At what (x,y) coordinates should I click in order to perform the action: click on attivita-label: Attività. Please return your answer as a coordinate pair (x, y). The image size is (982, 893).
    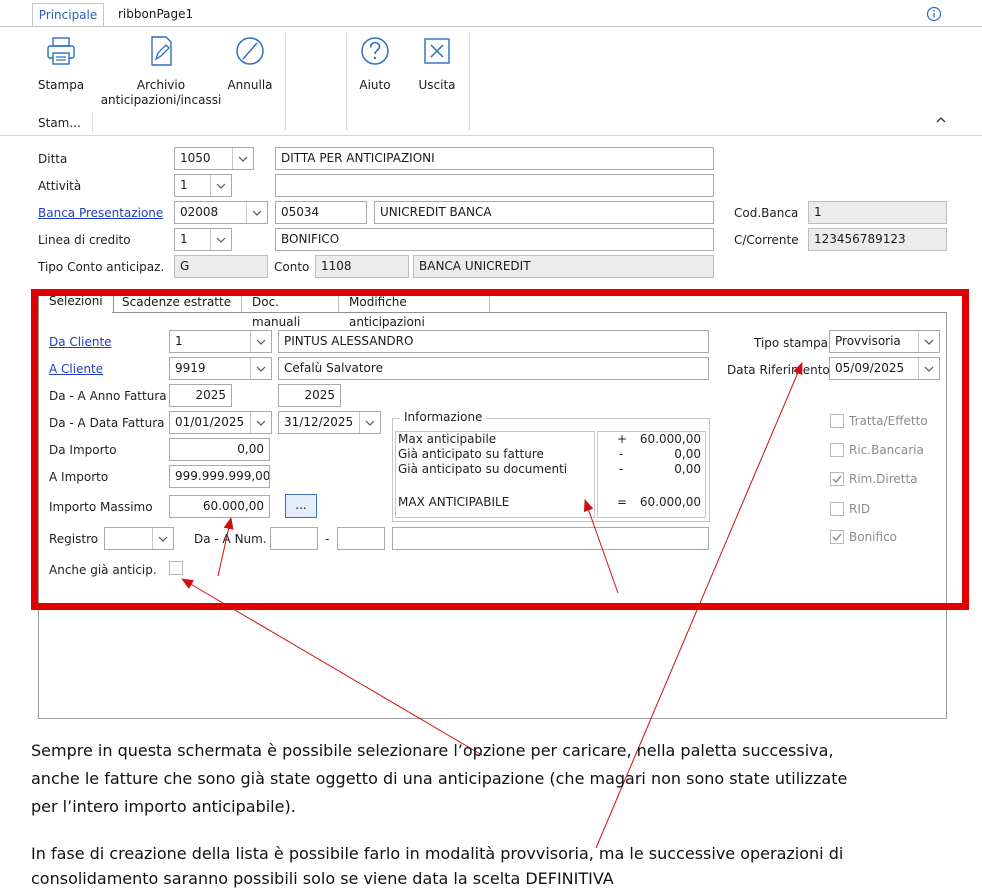
    Looking at the image, I should click on (60, 186).